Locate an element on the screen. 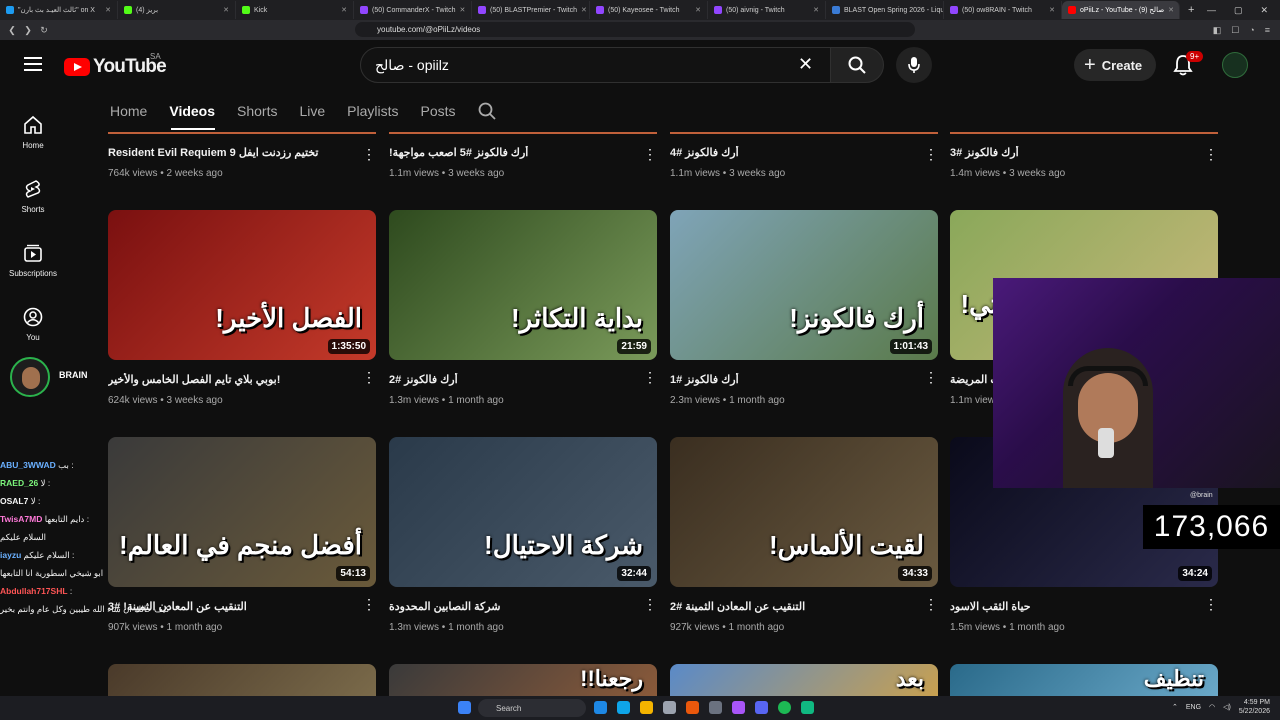 This screenshot has height=720, width=1280. close-window-icon: ✕ is located at coordinates (1264, 10).